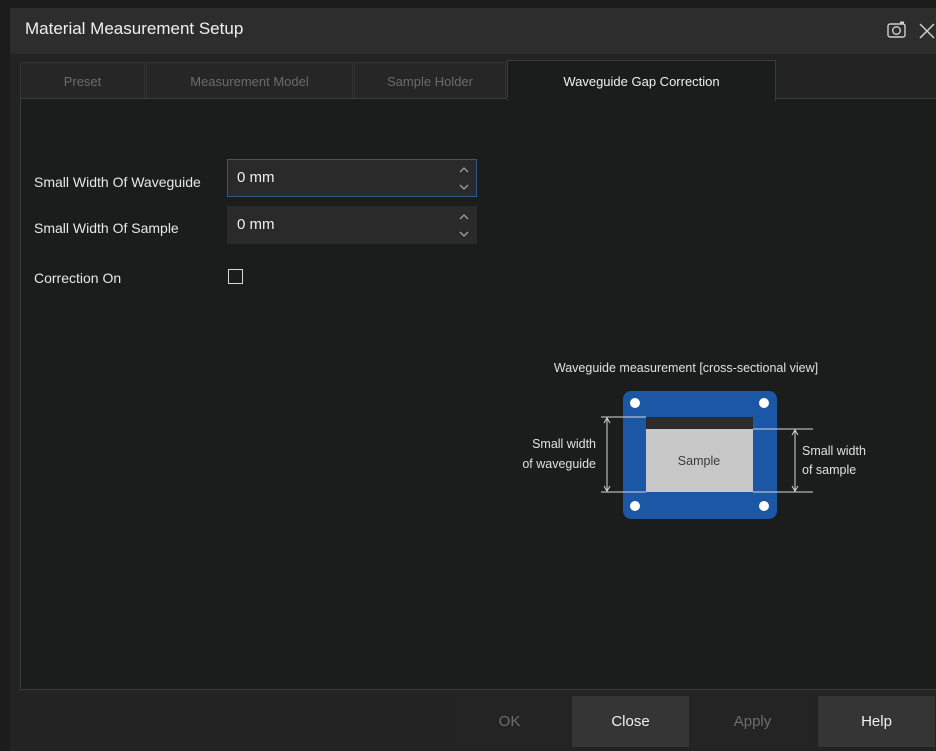 The height and width of the screenshot is (751, 936). What do you see at coordinates (106, 228) in the screenshot?
I see `sample-width-label: Small Width Of Sample` at bounding box center [106, 228].